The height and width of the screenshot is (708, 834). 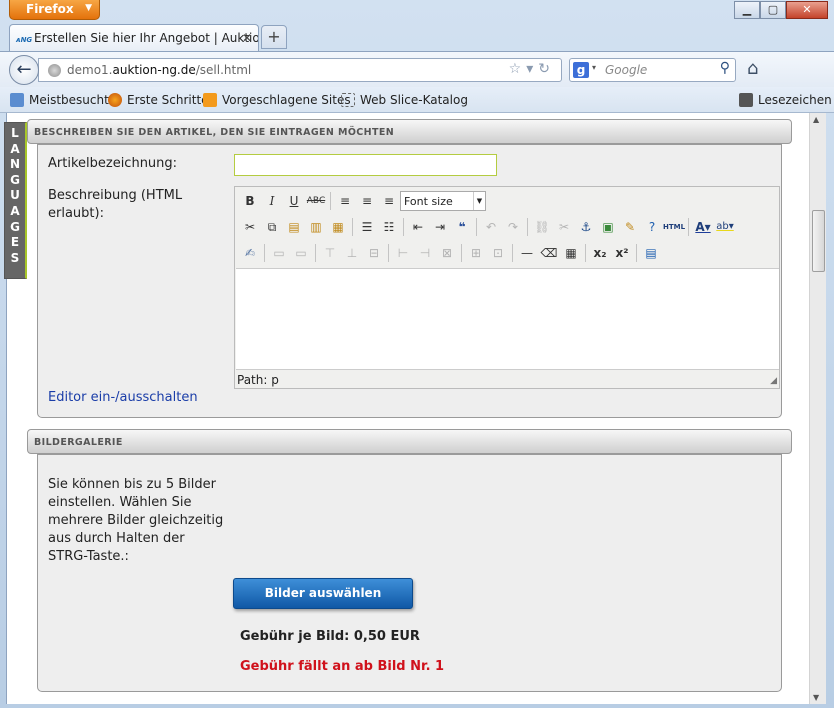 What do you see at coordinates (418, 227) in the screenshot?
I see `outdent-icon: ⇤` at bounding box center [418, 227].